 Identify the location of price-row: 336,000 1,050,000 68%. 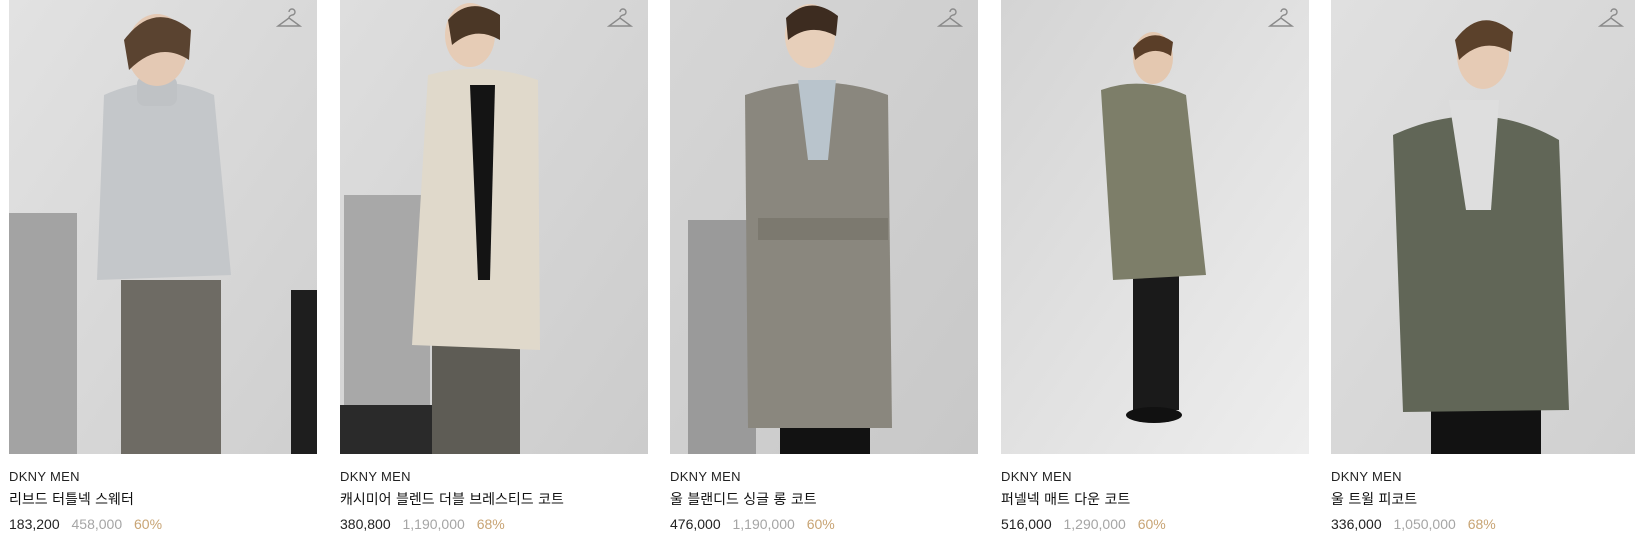
(1483, 524).